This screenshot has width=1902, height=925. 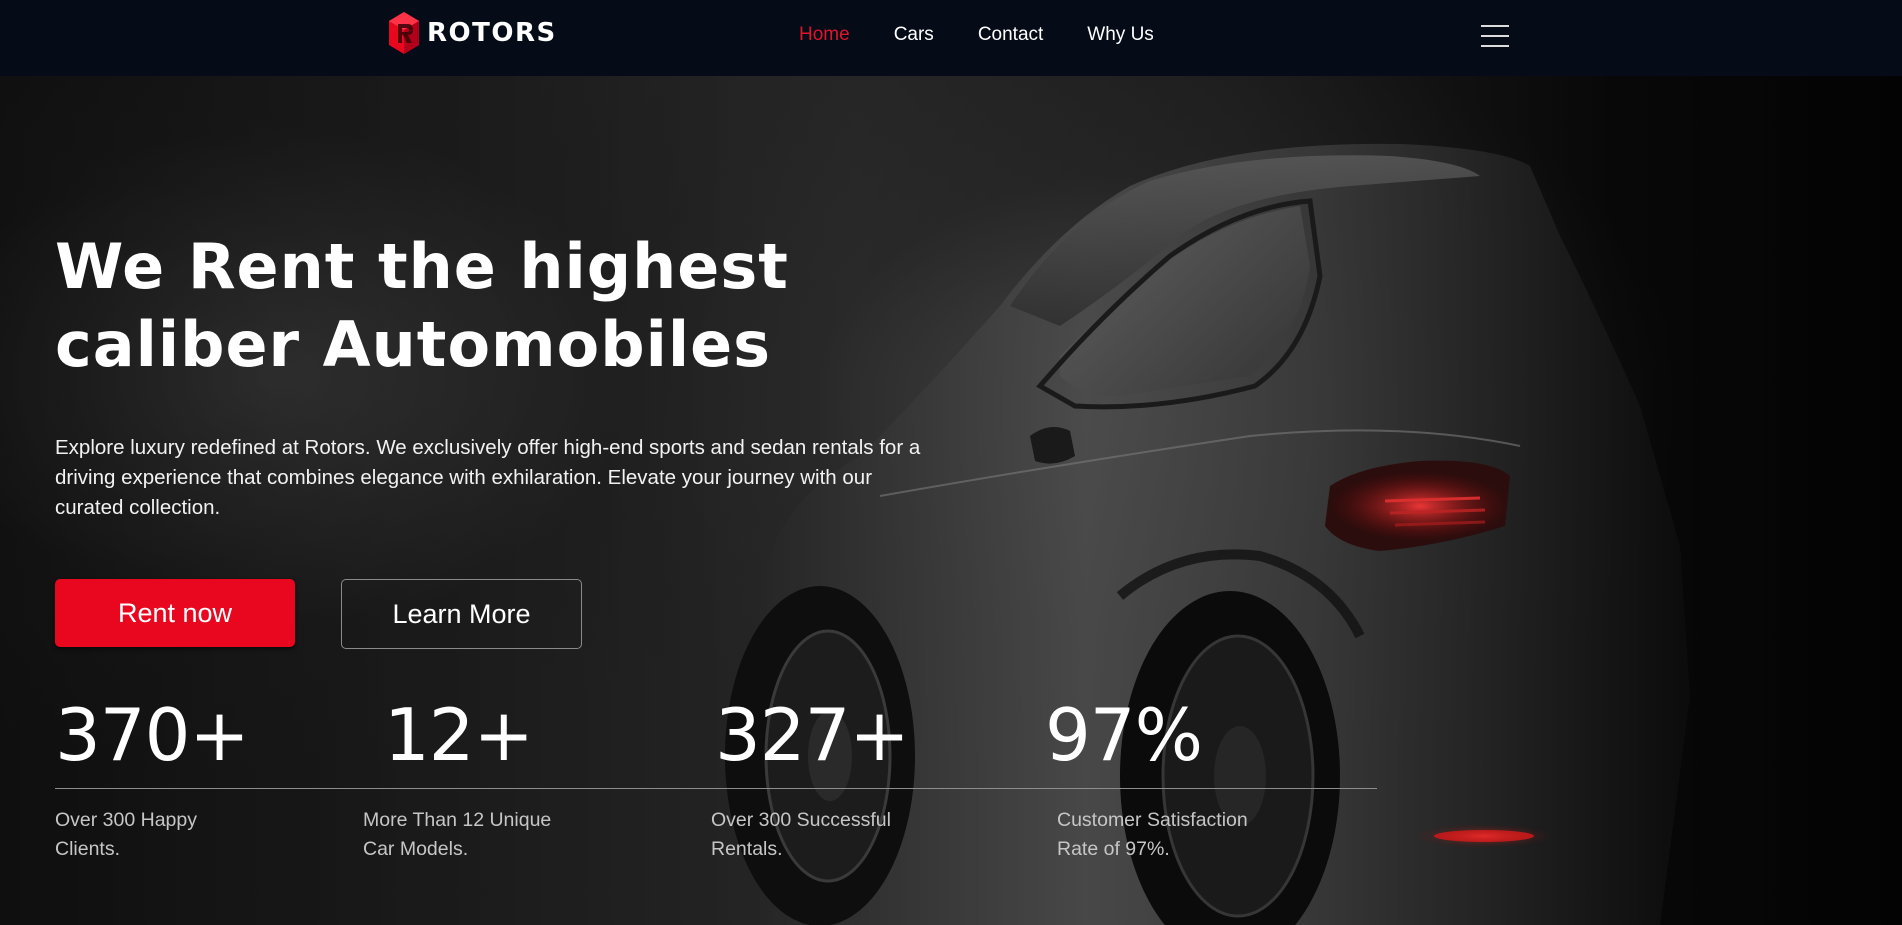 What do you see at coordinates (170, 835) in the screenshot?
I see `stat-label-happy-clients: Over 300 Happy Clients.` at bounding box center [170, 835].